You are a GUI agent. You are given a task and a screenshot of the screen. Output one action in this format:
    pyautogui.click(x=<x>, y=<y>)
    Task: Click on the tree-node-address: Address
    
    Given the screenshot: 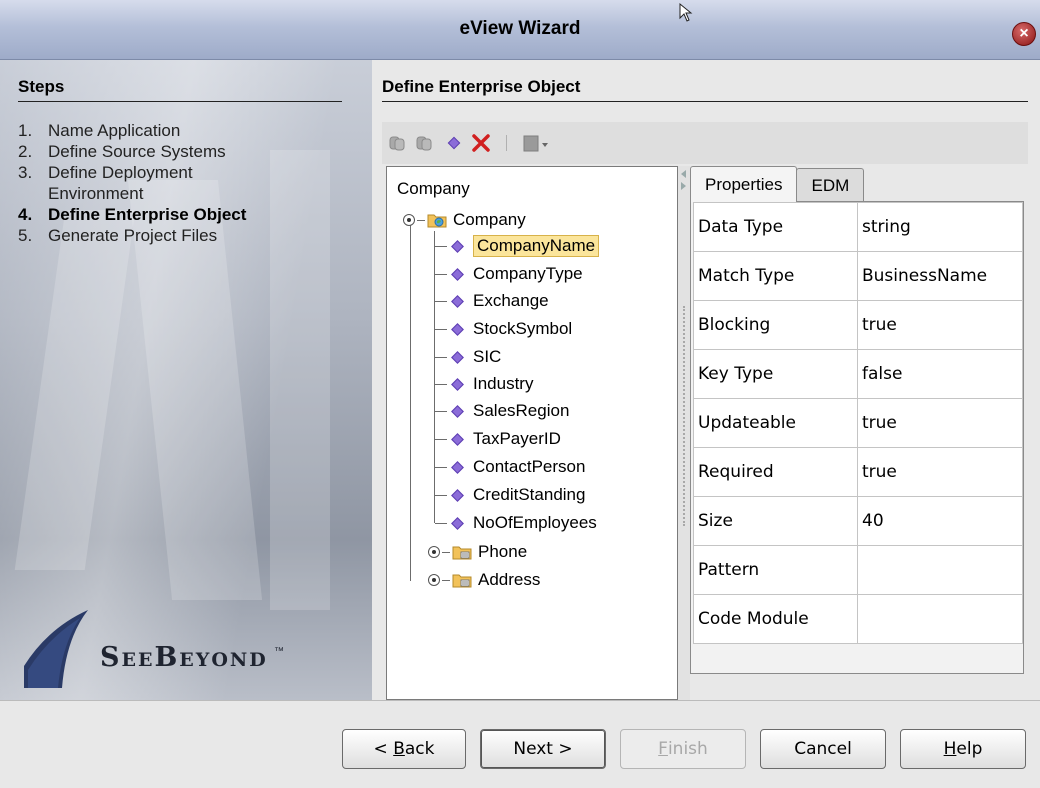 What is the action you would take?
    pyautogui.click(x=484, y=580)
    